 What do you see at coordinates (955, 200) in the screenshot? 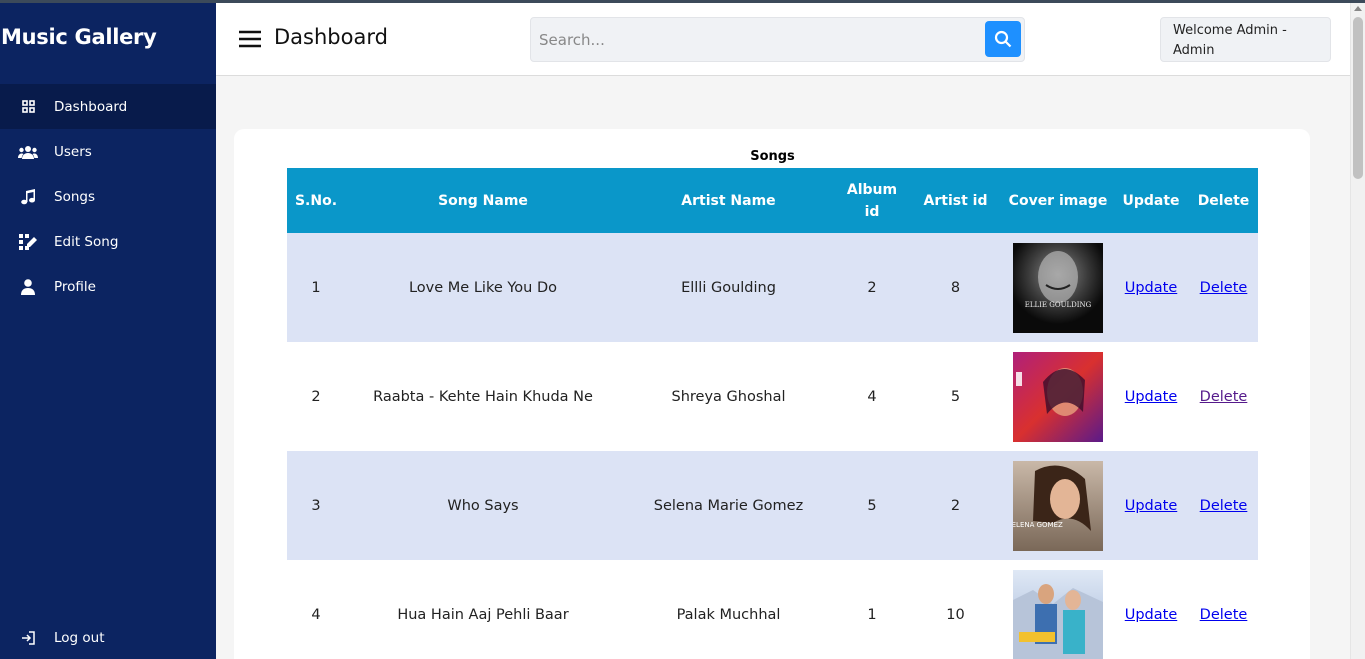
I see `col-header-artist-id: Artist id` at bounding box center [955, 200].